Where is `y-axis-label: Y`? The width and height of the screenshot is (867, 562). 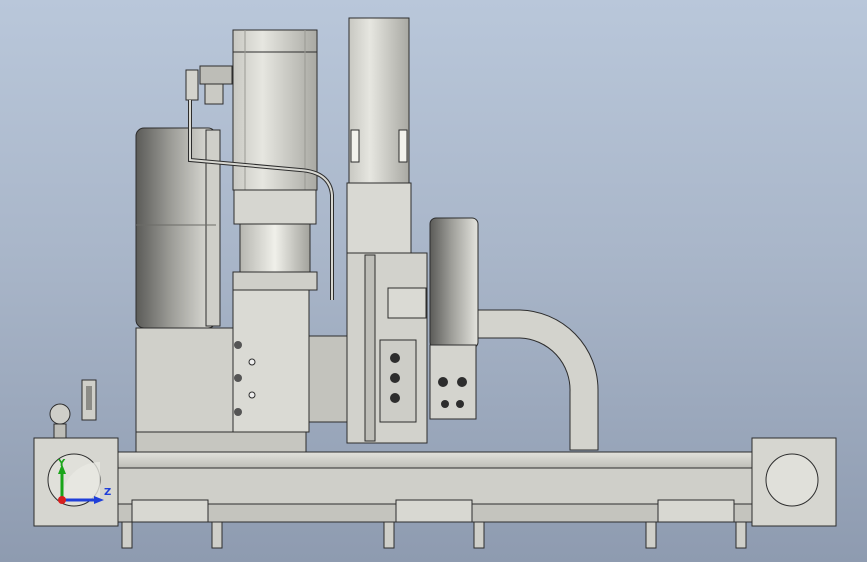
y-axis-label: Y is located at coordinates (62, 463).